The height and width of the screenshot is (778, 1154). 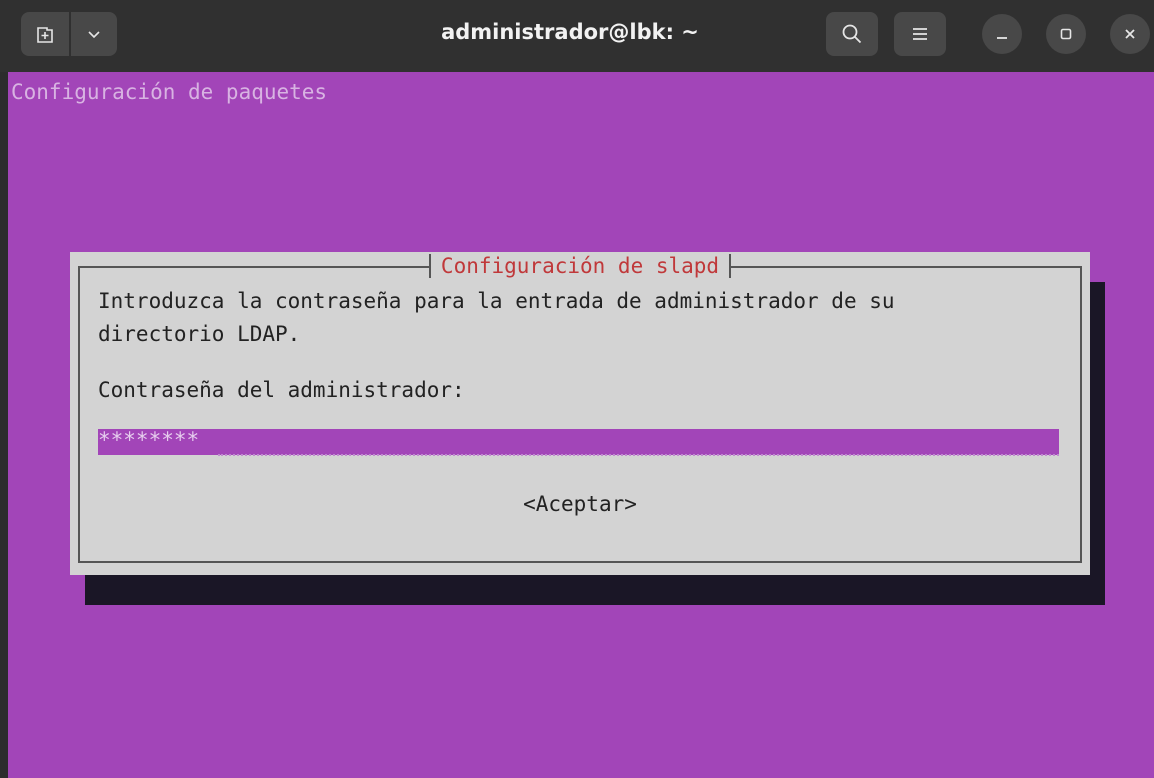 I want to click on close-button, so click(x=1130, y=34).